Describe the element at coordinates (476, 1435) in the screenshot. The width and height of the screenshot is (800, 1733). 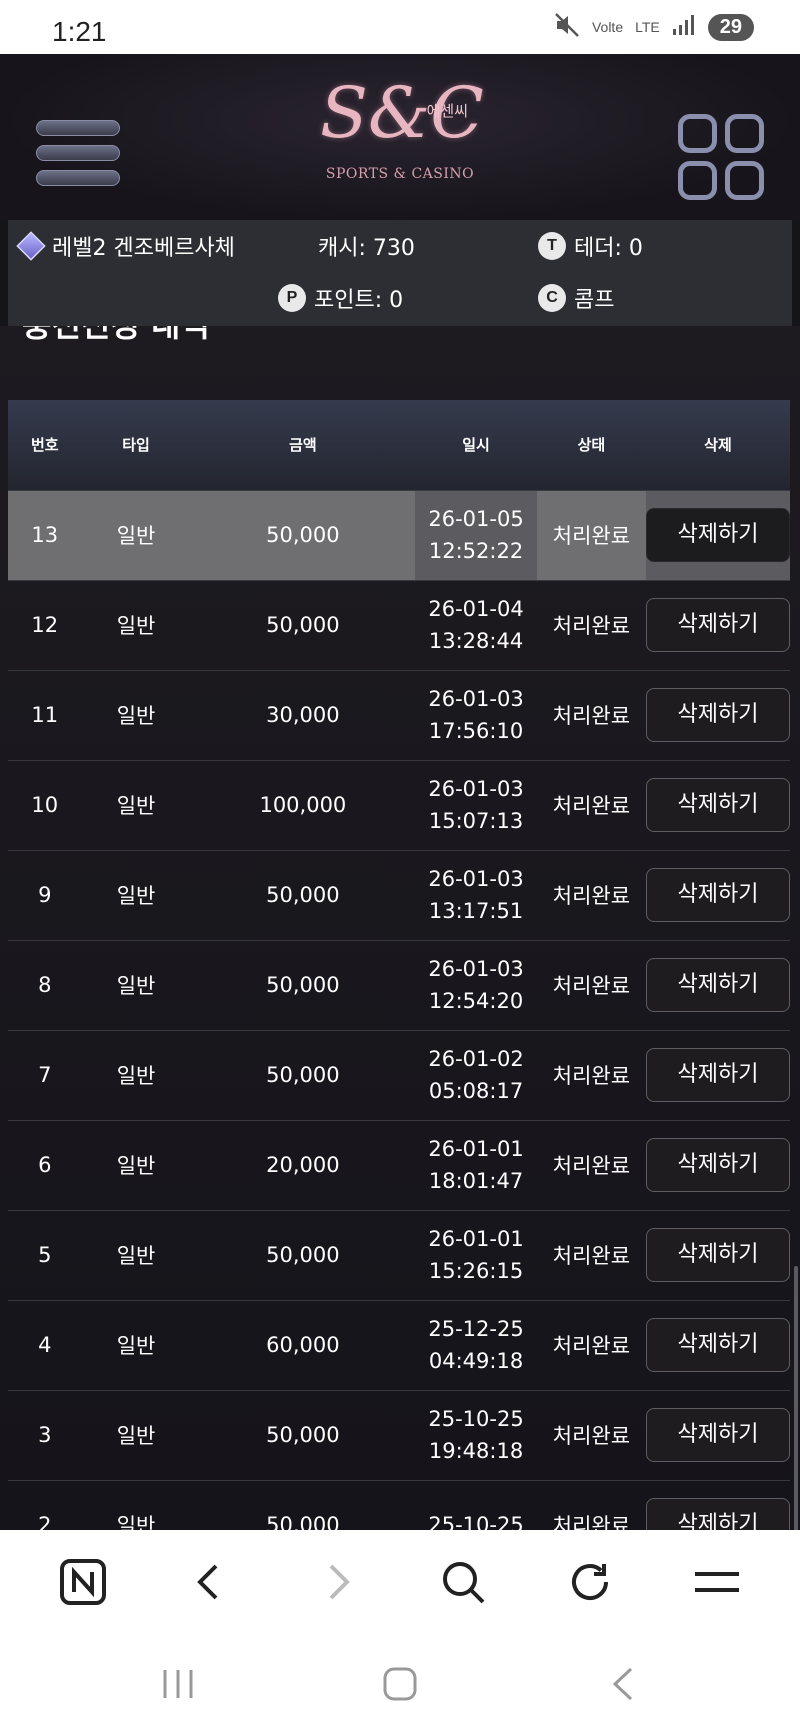
I see `cell-datetime: 25-10-25 19:48:18` at that location.